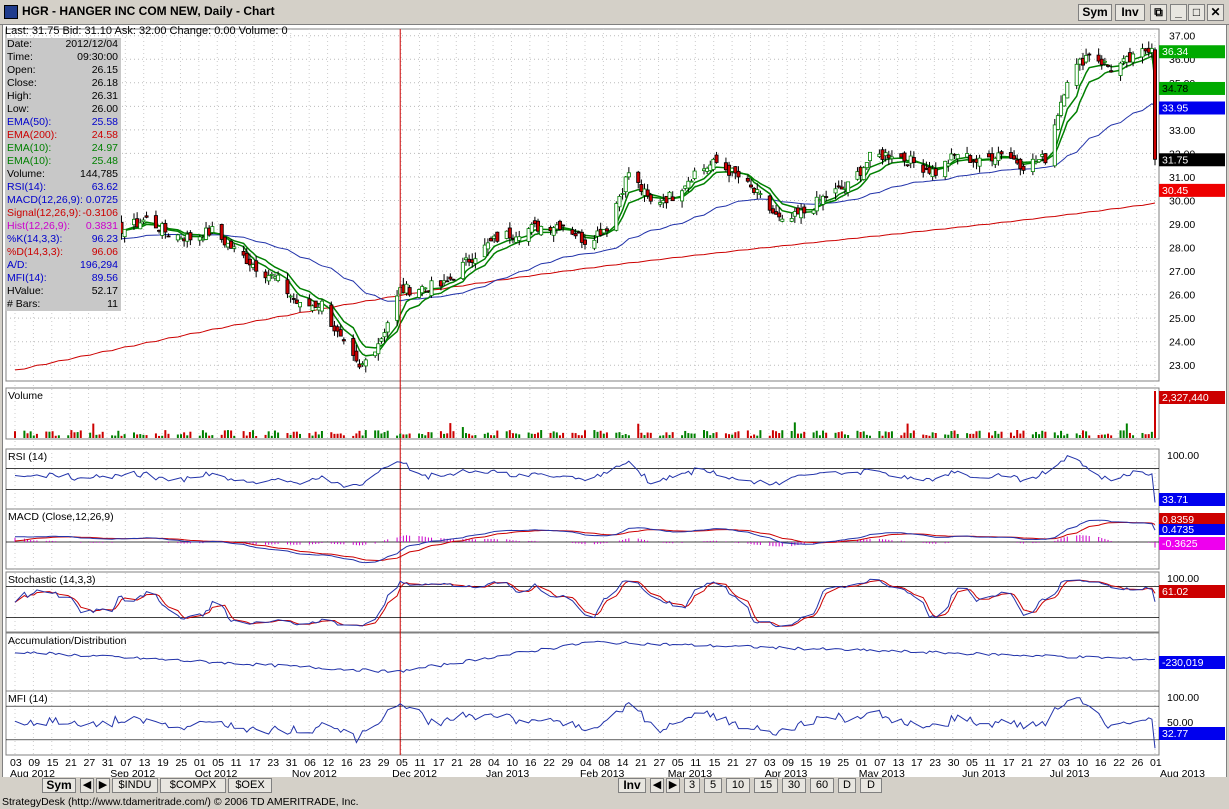 This screenshot has width=1229, height=809. Describe the element at coordinates (273, 763) in the screenshot. I see `x-day-label: 23` at that location.